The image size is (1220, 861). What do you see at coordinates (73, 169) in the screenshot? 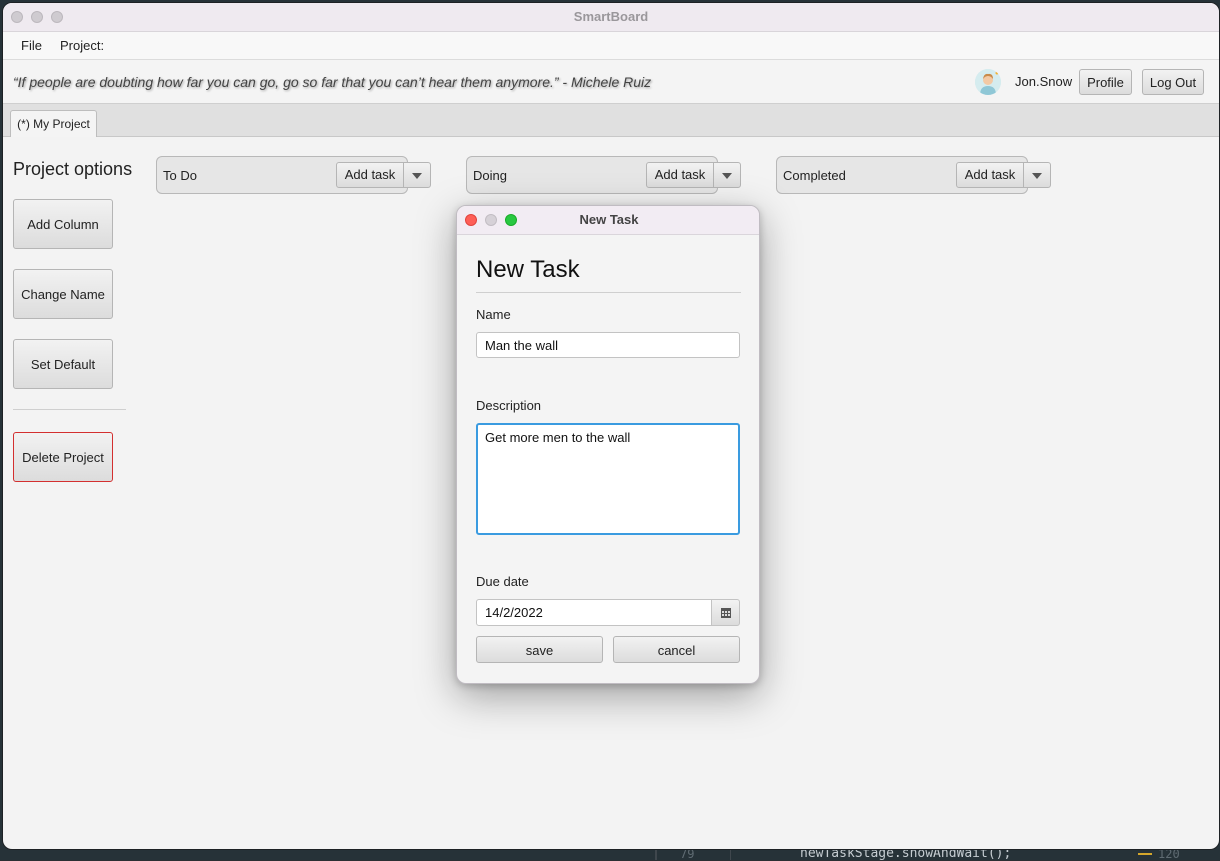
I see `project-options-title: Project options` at bounding box center [73, 169].